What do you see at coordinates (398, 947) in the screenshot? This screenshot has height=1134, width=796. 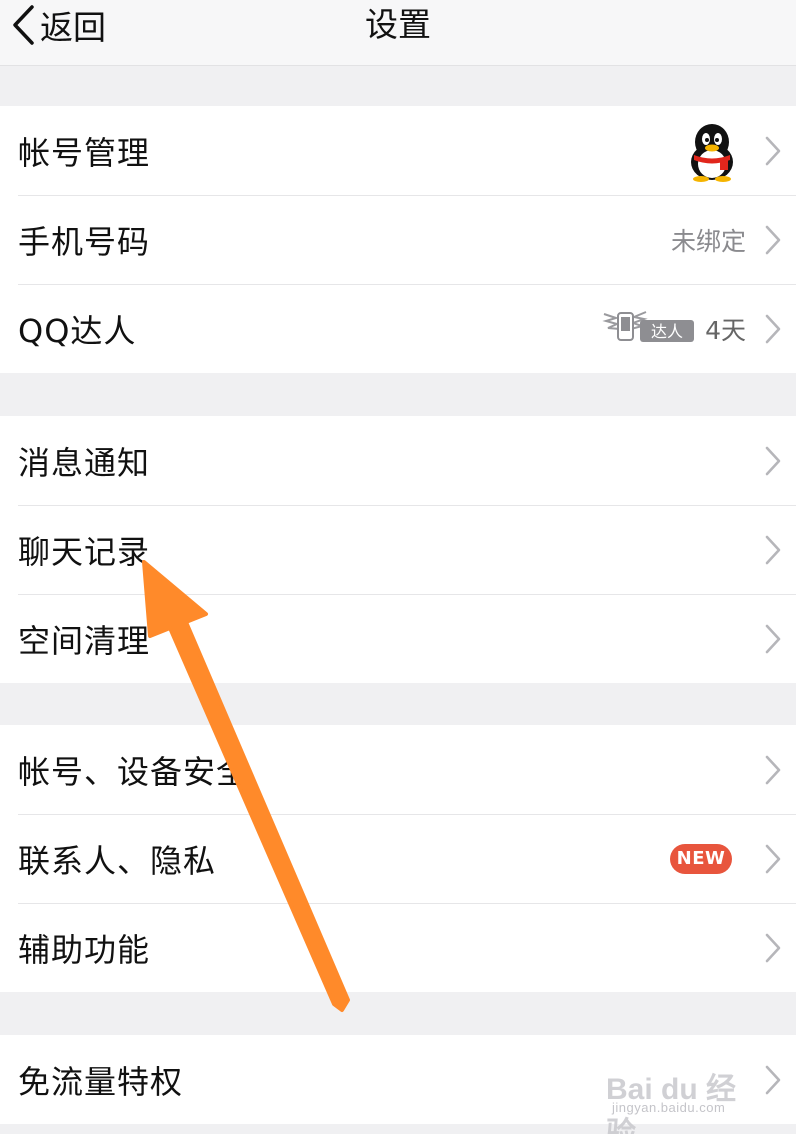 I see `row-accessibility: 辅助功能` at bounding box center [398, 947].